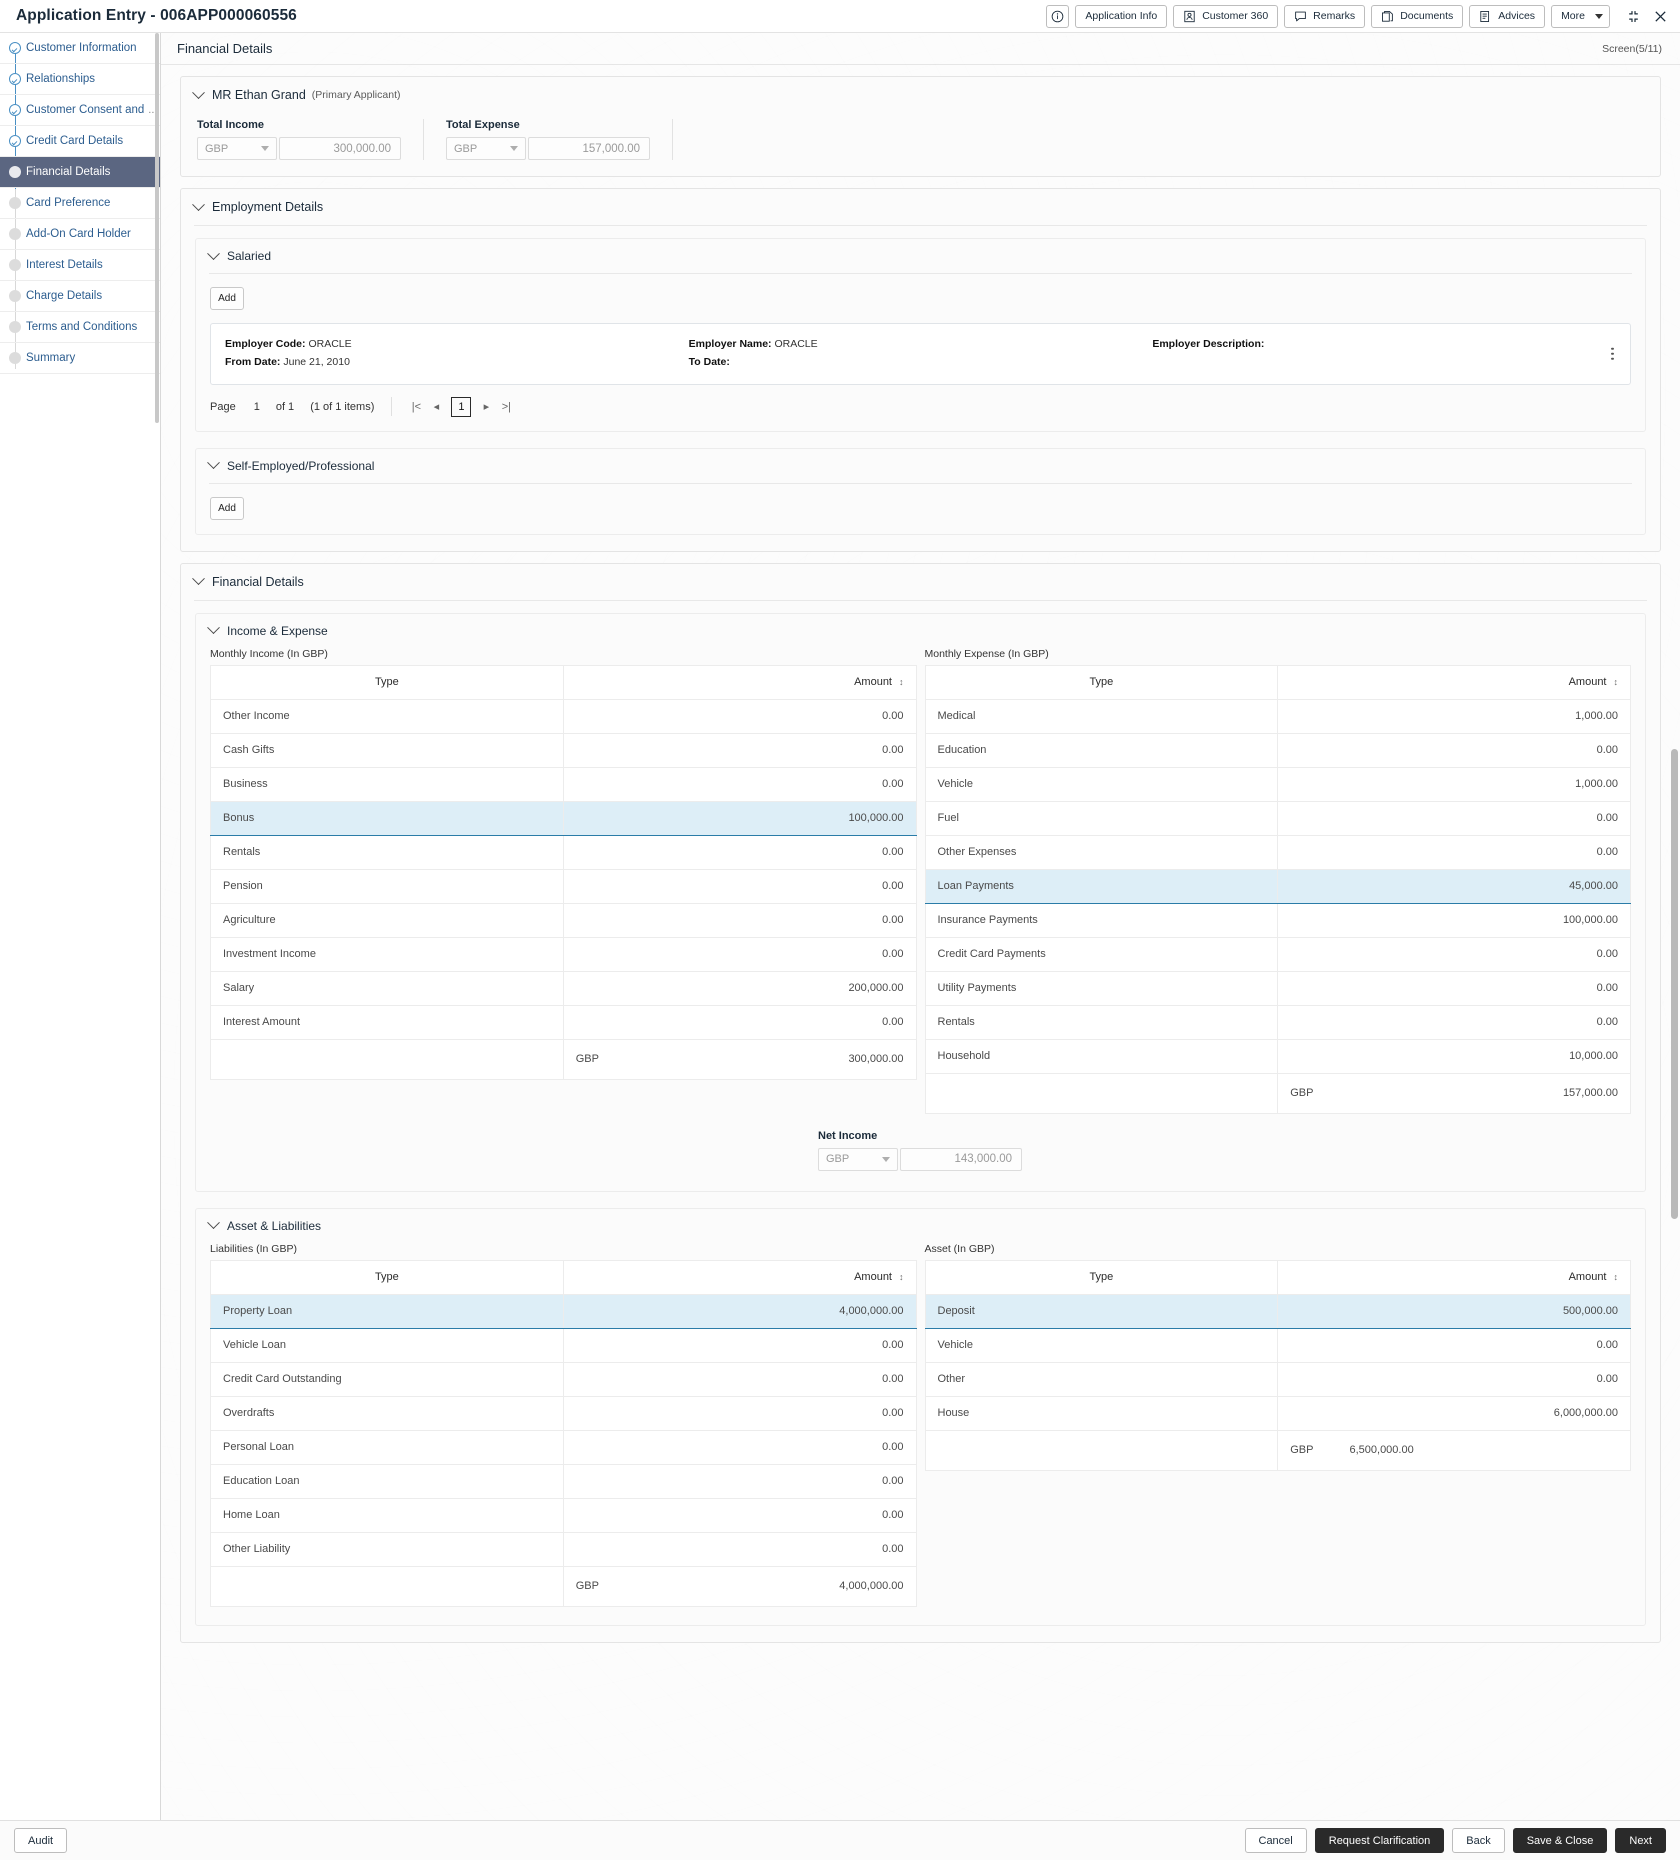  What do you see at coordinates (920, 207) in the screenshot?
I see `employment-details-header: Employment Details` at bounding box center [920, 207].